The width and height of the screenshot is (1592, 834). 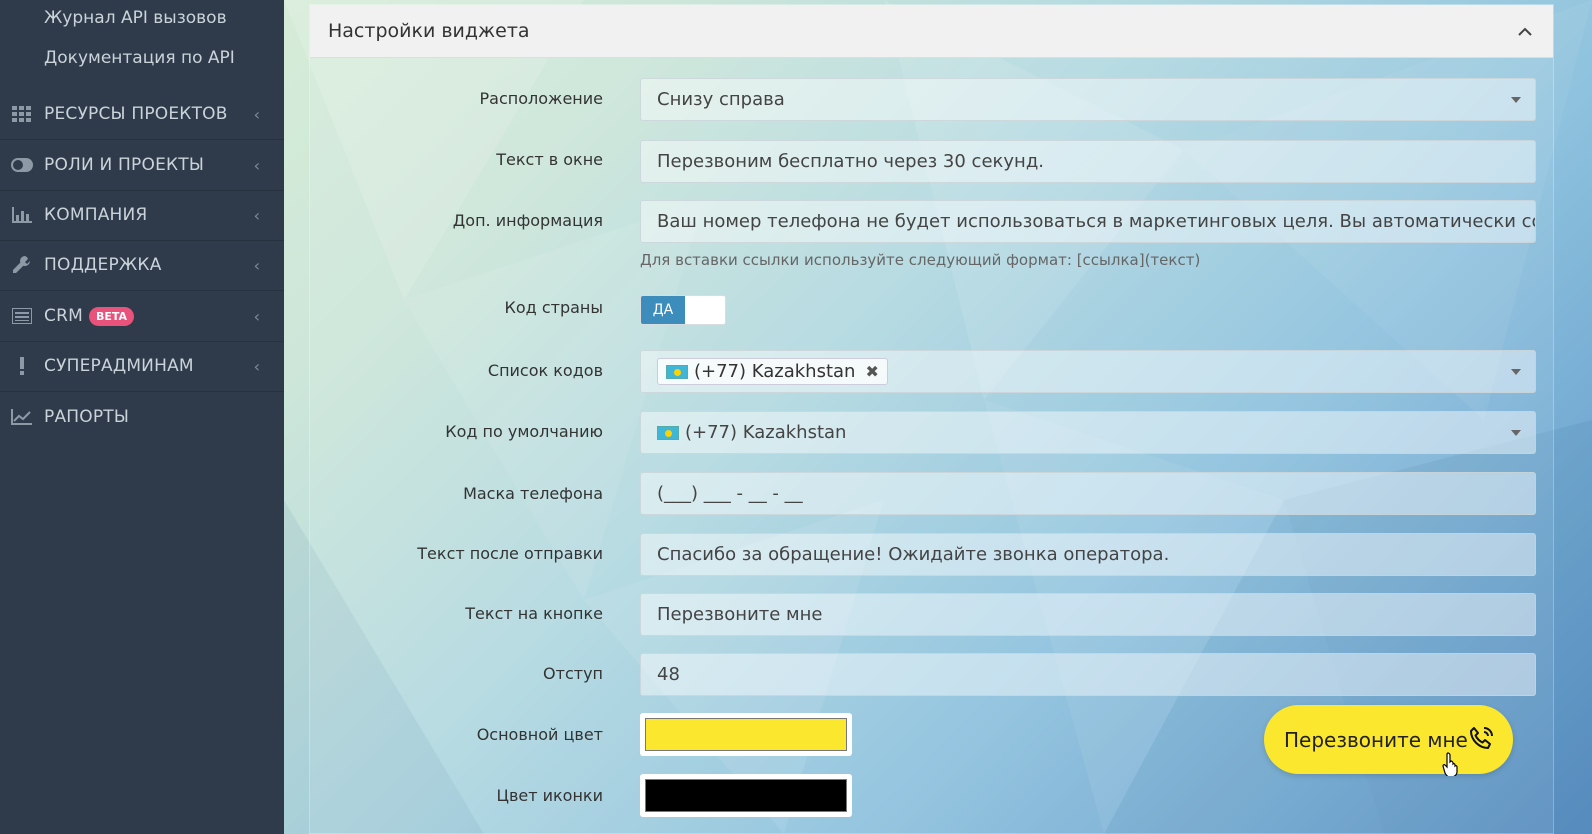 What do you see at coordinates (1450, 764) in the screenshot?
I see `hand-cursor-icon` at bounding box center [1450, 764].